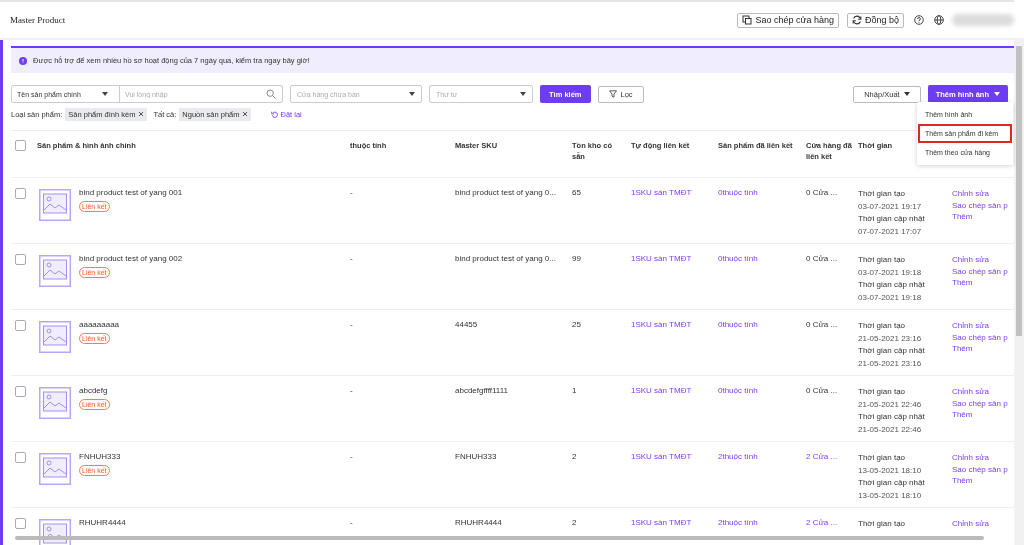  Describe the element at coordinates (939, 20) in the screenshot. I see `globe-icon` at that location.